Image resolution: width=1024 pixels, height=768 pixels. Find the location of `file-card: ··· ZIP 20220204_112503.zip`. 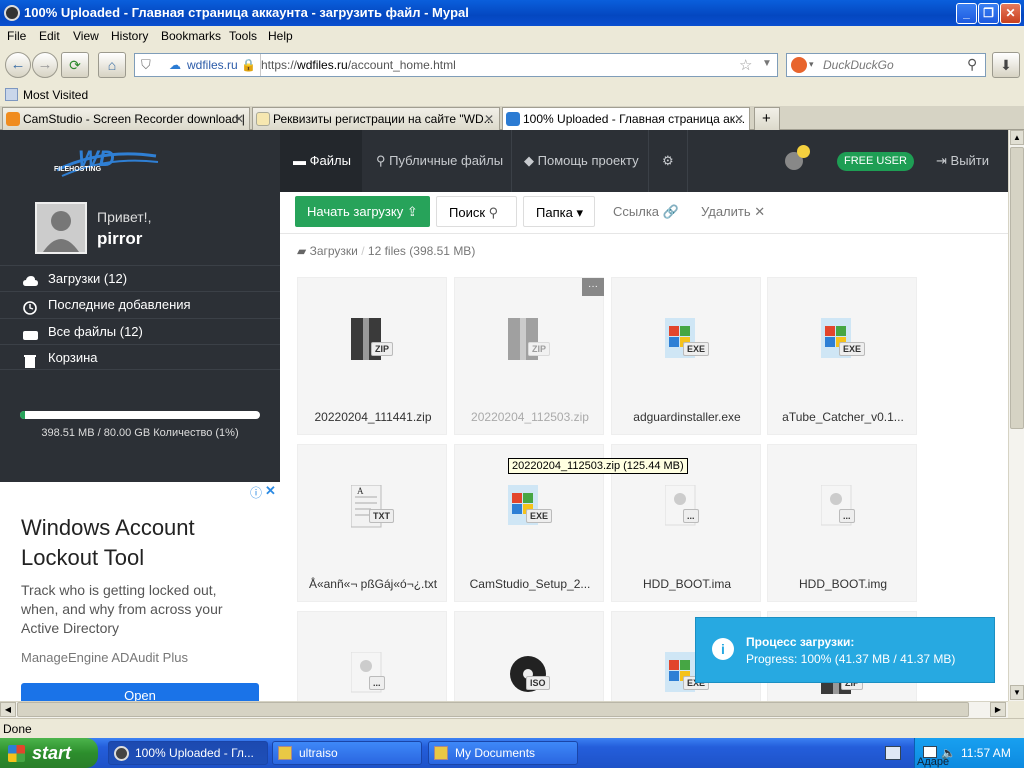

file-card: ··· ZIP 20220204_112503.zip is located at coordinates (529, 356).